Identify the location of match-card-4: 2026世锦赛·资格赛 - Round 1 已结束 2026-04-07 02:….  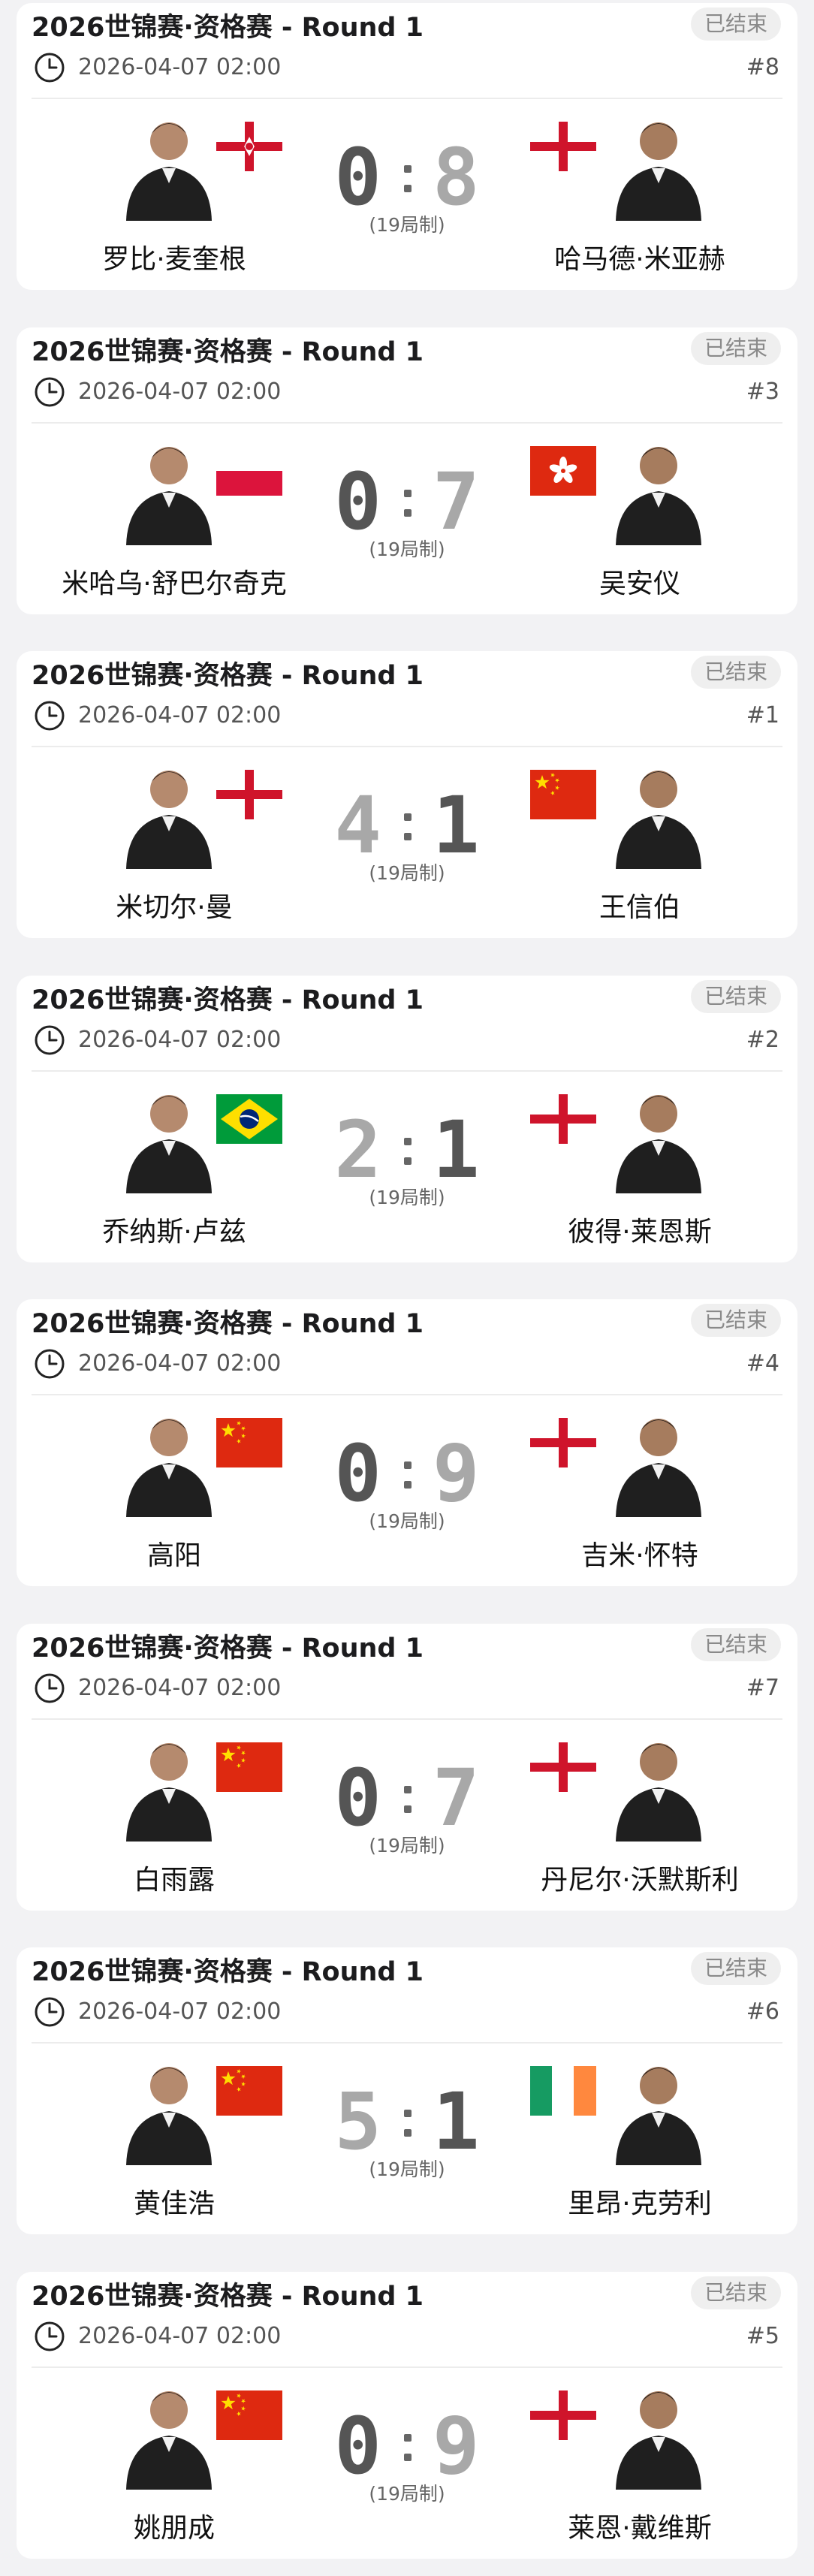
(407, 1118).